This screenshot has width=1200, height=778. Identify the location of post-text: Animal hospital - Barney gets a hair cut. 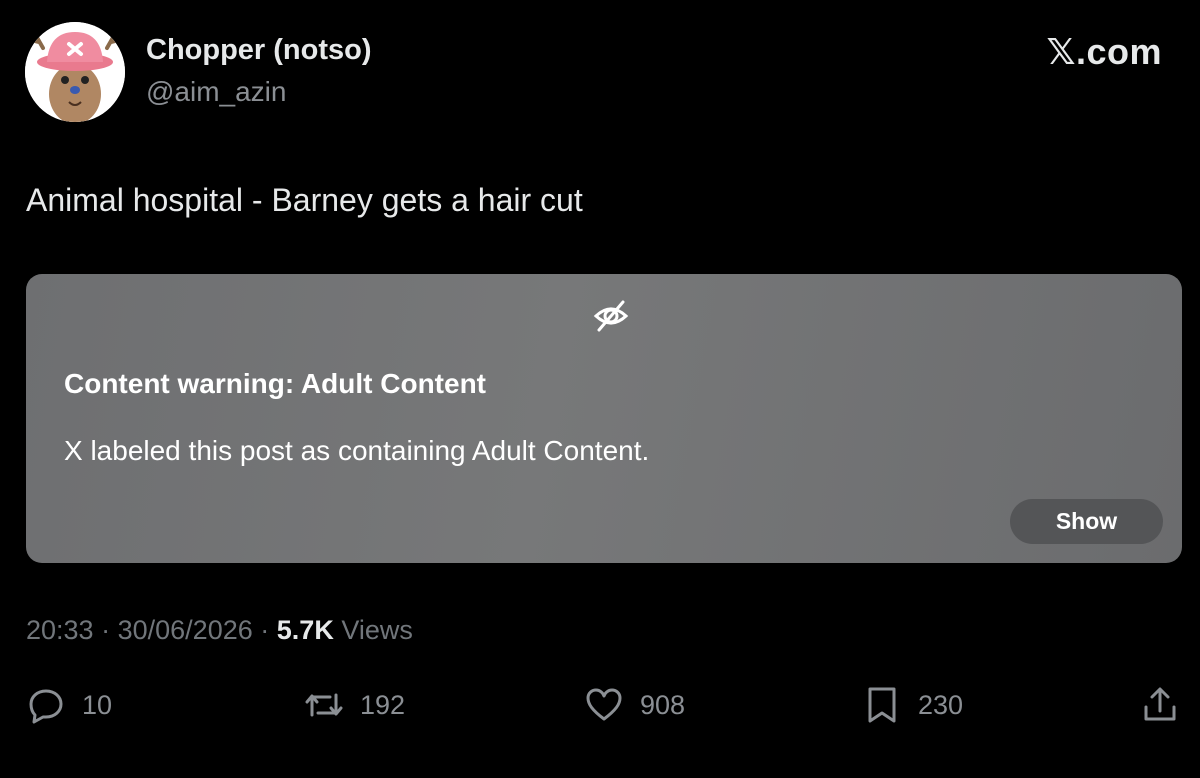
(304, 200).